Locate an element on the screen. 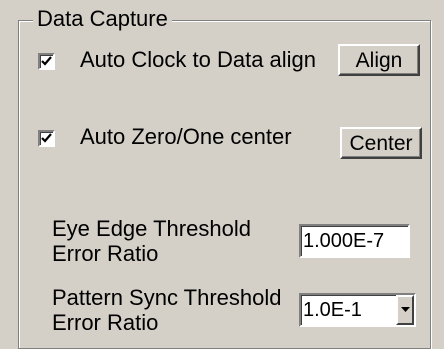 The width and height of the screenshot is (444, 349). eye-edge-label-line1: Eye Edge Threshold is located at coordinates (151, 228).